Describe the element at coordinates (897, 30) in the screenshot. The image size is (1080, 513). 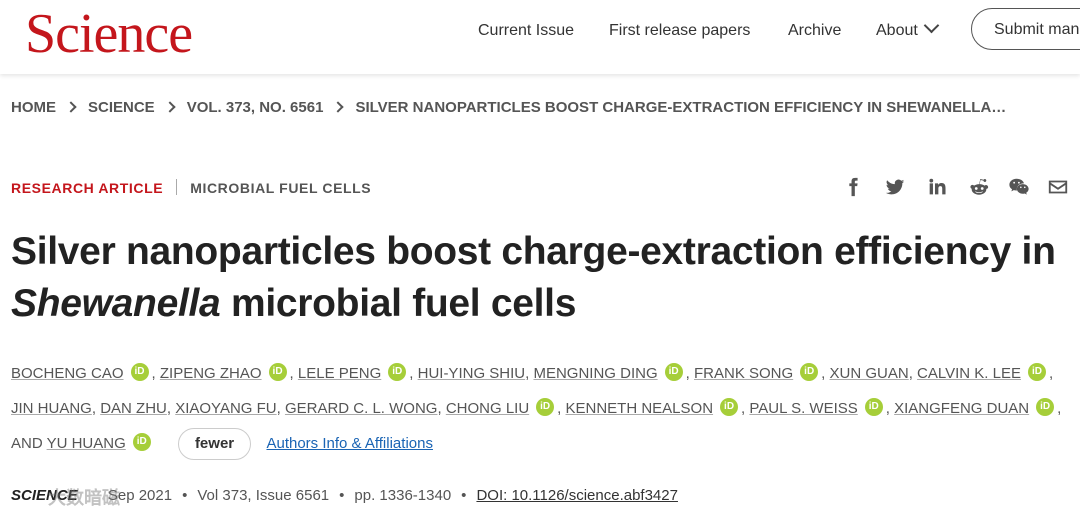
I see `nav-about-label: About` at that location.